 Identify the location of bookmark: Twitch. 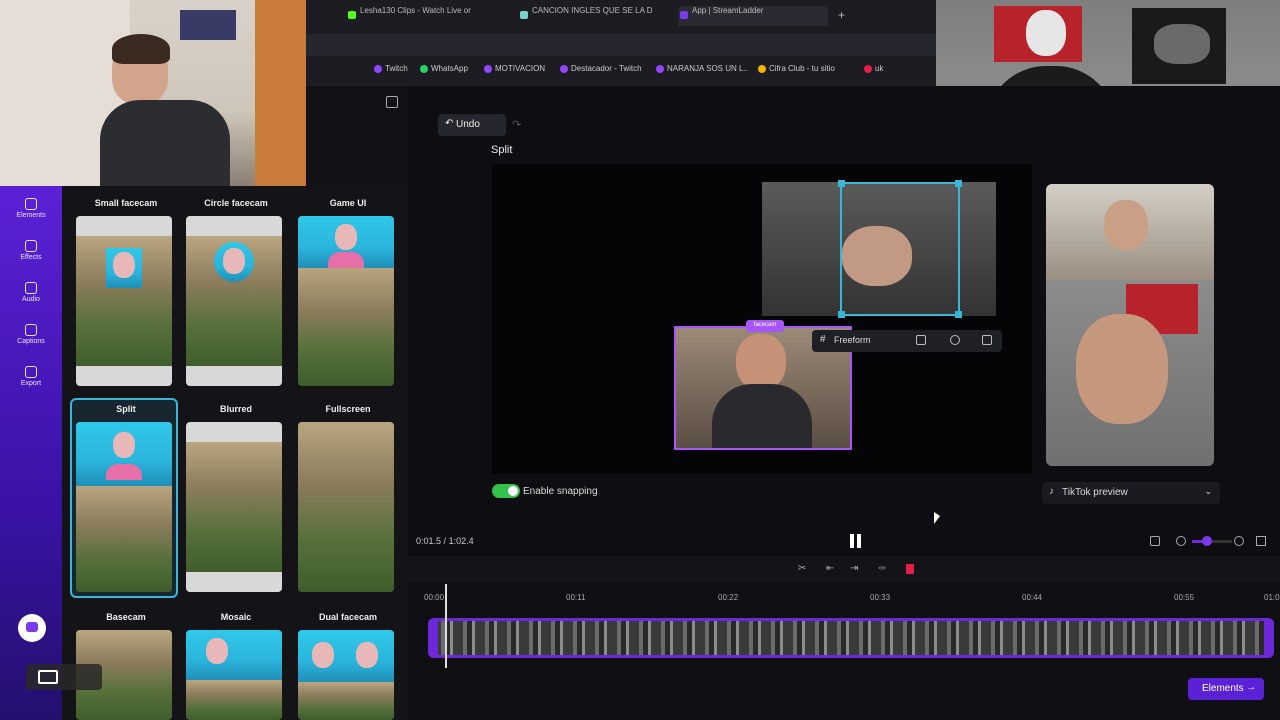
(391, 68).